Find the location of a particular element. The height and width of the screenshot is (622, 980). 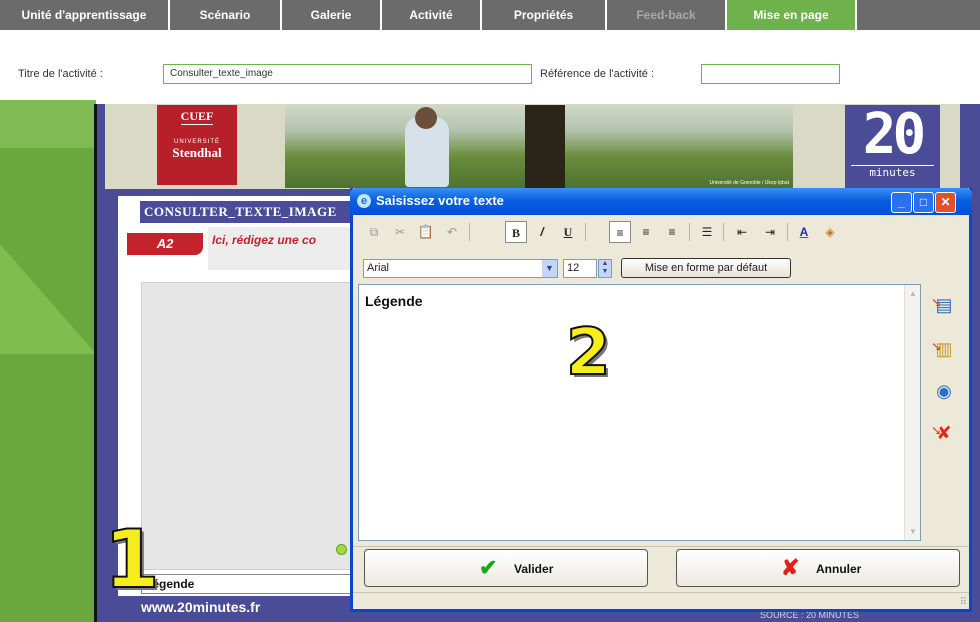

cancel-button: ✘ Annuler is located at coordinates (818, 568).